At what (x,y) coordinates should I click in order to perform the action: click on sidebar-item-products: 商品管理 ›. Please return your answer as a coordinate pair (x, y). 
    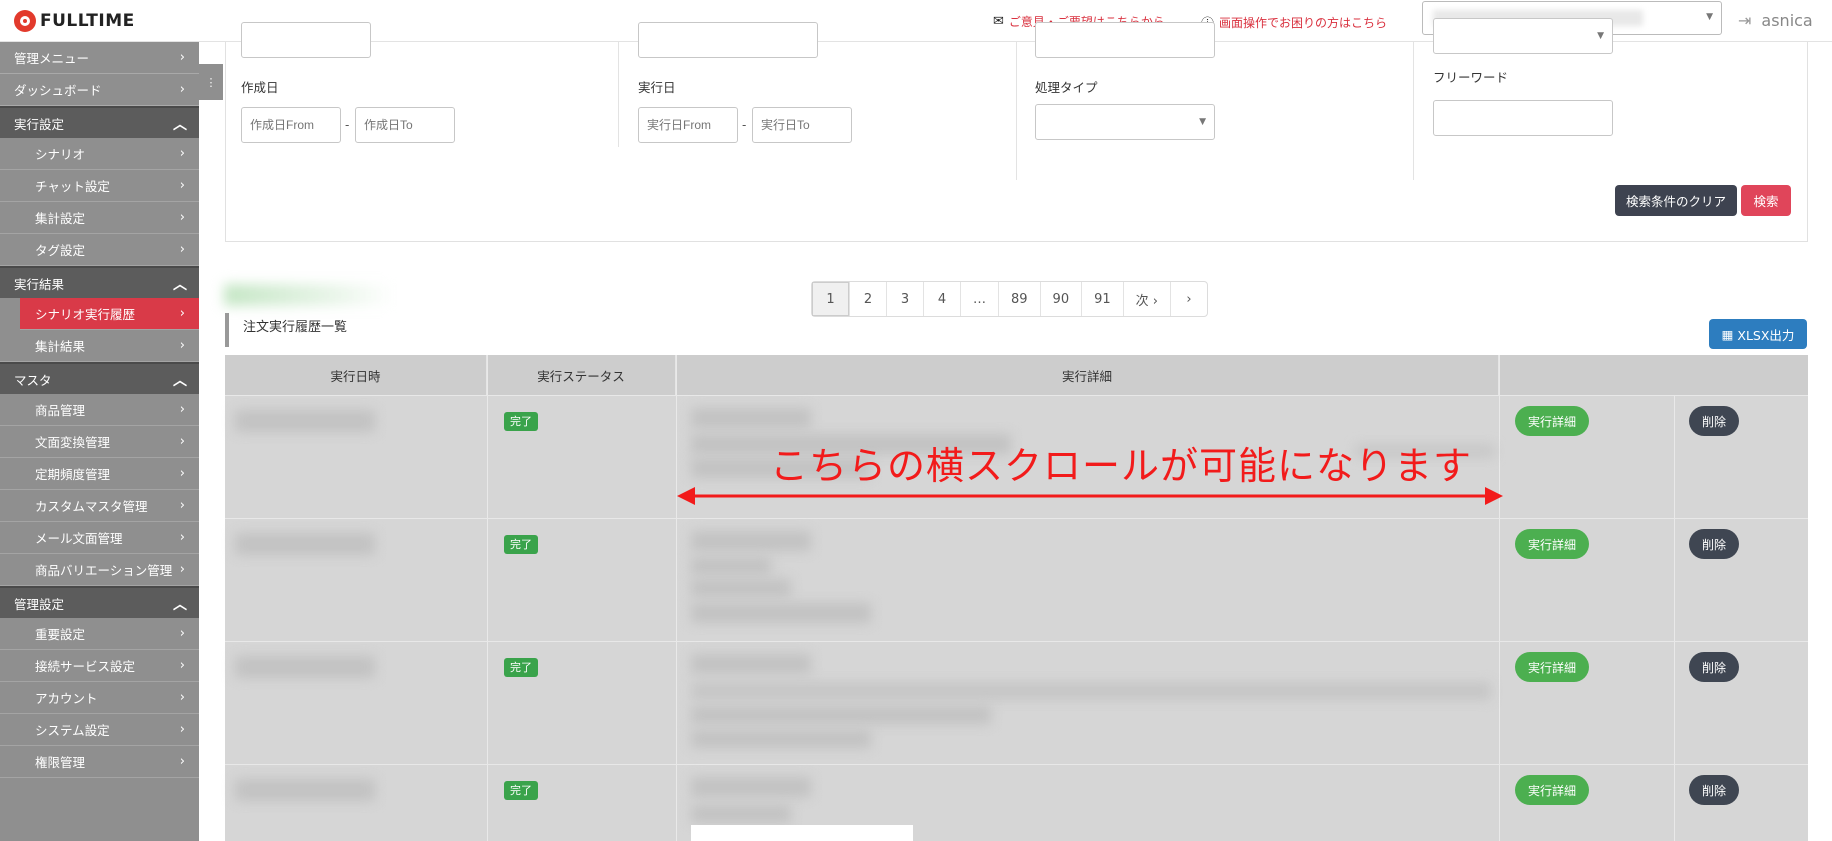
    Looking at the image, I should click on (99, 410).